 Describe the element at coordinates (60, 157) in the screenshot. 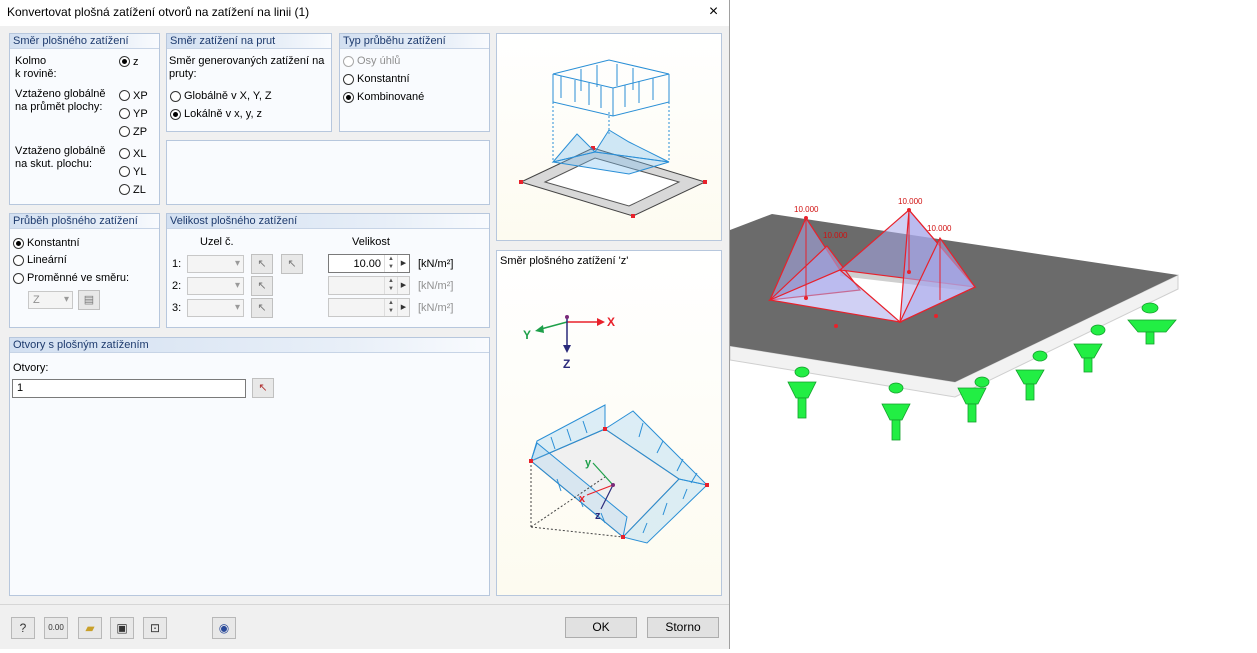

I see `global-true-label: Vztaženo globálně na skut. plochu:` at that location.